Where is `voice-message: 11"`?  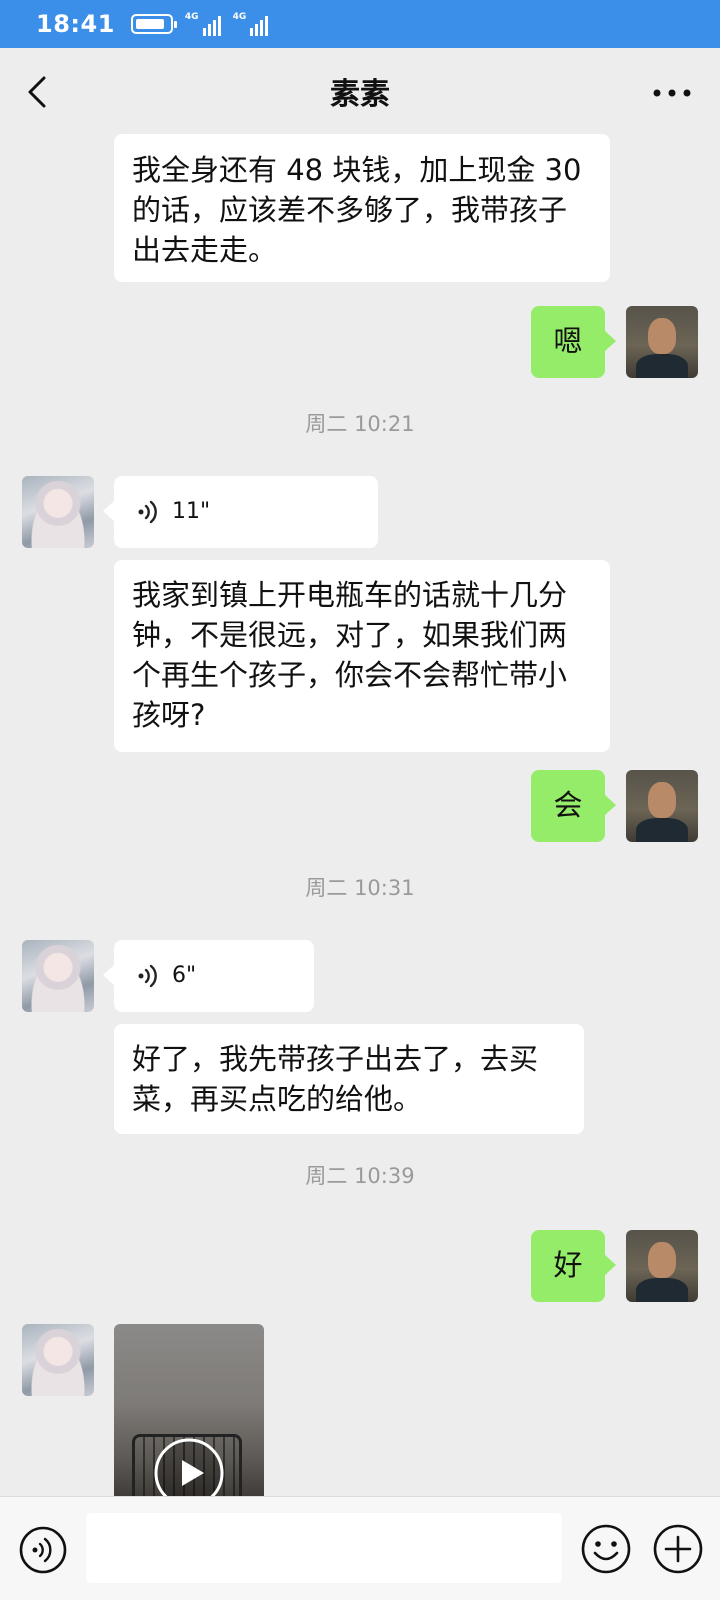
voice-message: 11" is located at coordinates (240, 512).